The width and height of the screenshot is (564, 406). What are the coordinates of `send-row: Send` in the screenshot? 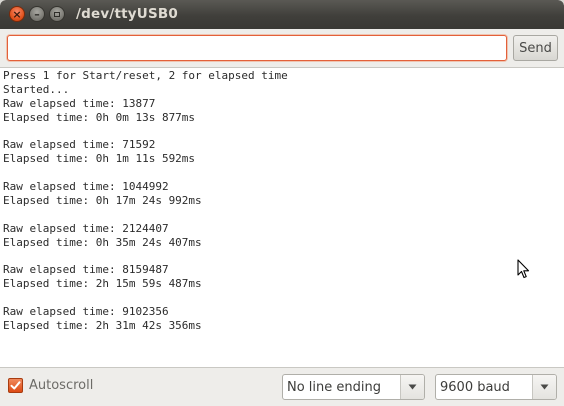 It's located at (282, 48).